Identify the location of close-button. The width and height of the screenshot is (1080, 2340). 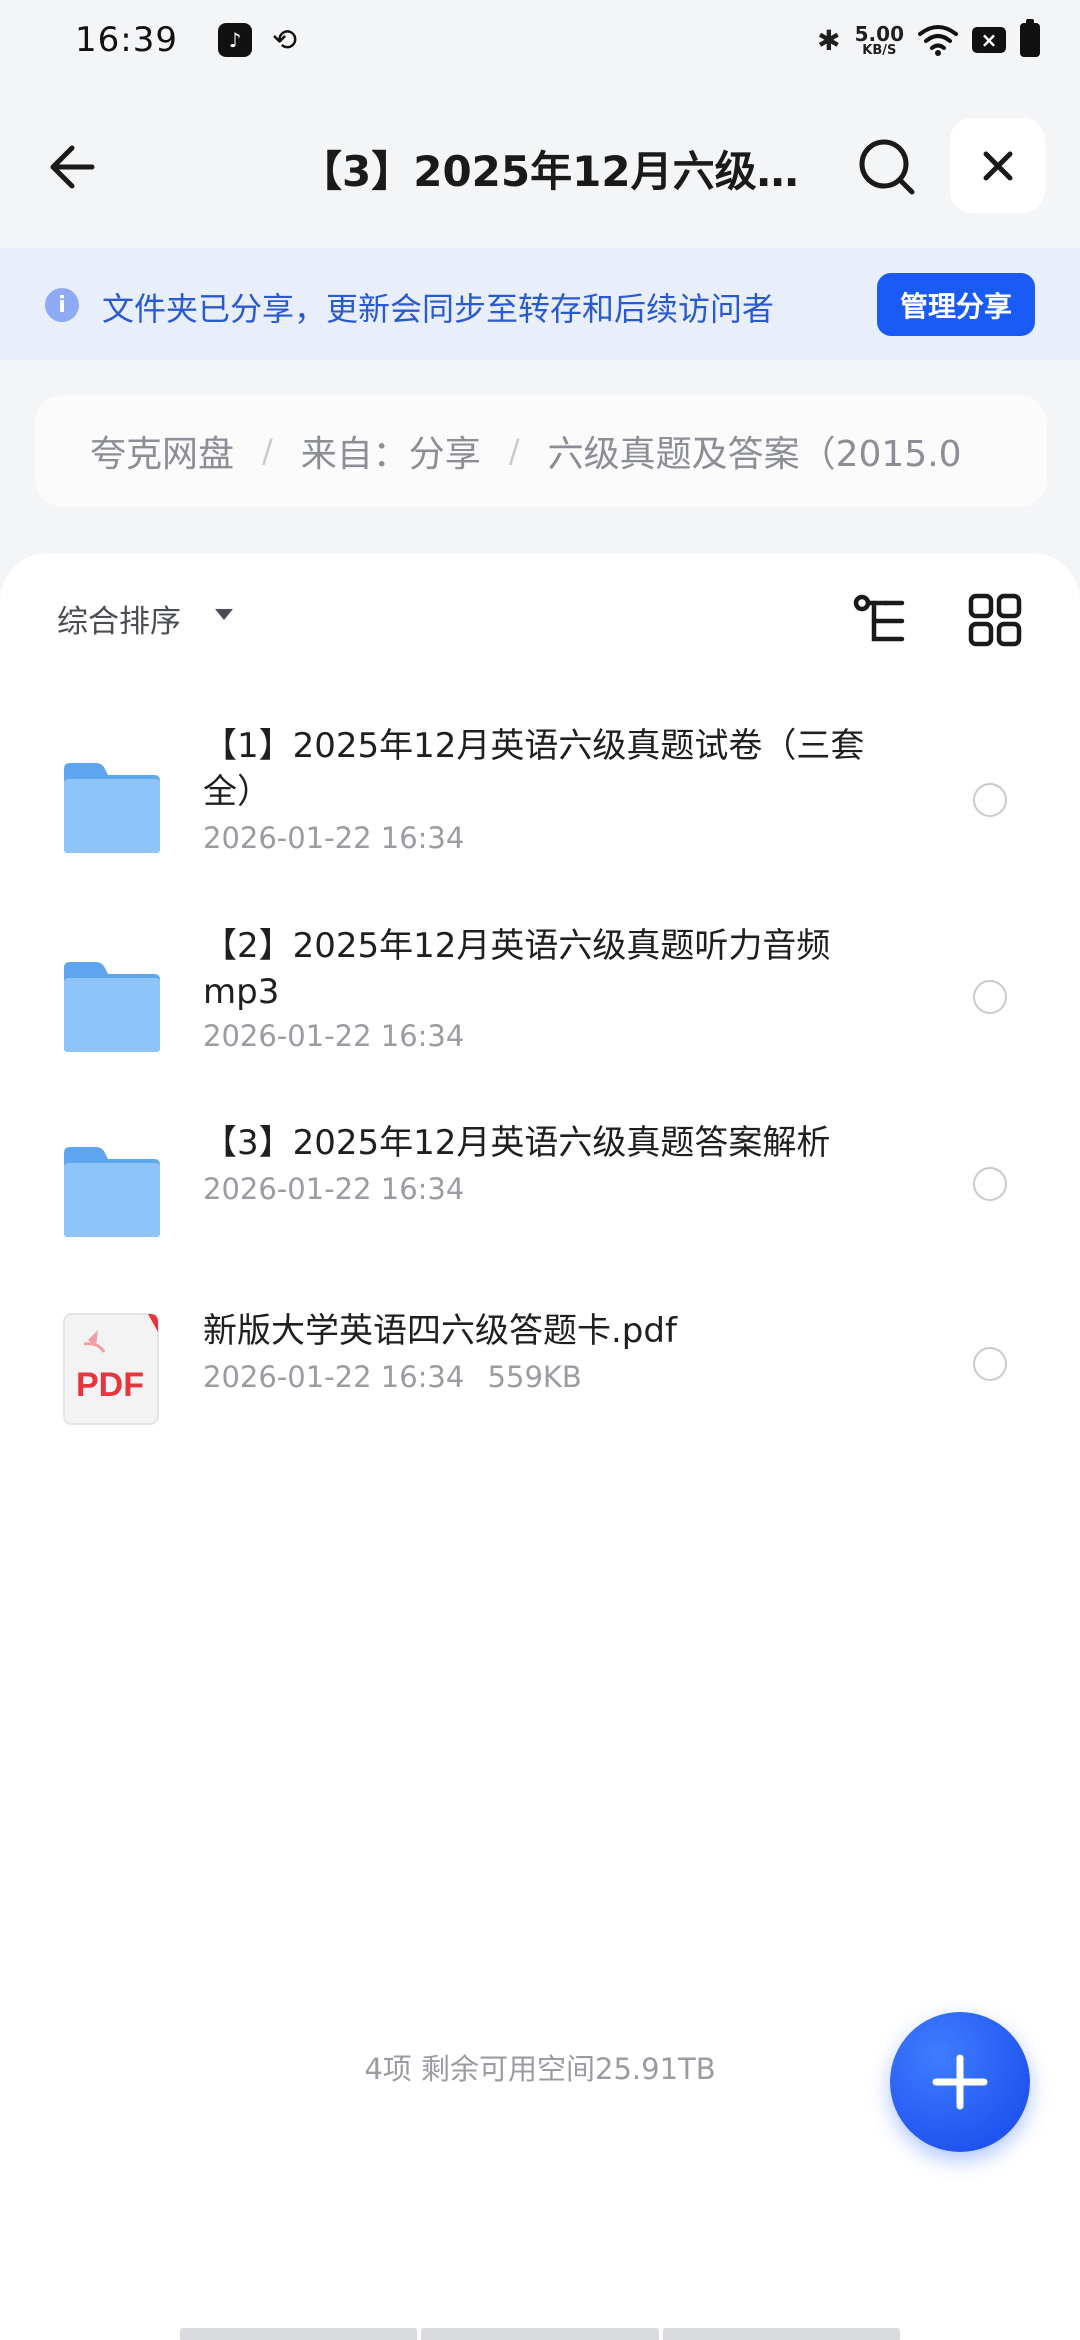
(997, 165).